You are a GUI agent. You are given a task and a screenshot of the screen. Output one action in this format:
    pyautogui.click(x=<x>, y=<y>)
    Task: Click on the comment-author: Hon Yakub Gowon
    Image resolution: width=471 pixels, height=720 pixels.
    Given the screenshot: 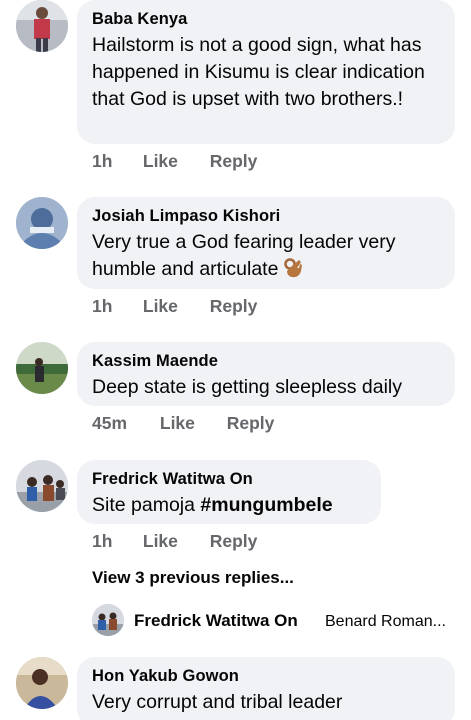 What is the action you would take?
    pyautogui.click(x=266, y=676)
    